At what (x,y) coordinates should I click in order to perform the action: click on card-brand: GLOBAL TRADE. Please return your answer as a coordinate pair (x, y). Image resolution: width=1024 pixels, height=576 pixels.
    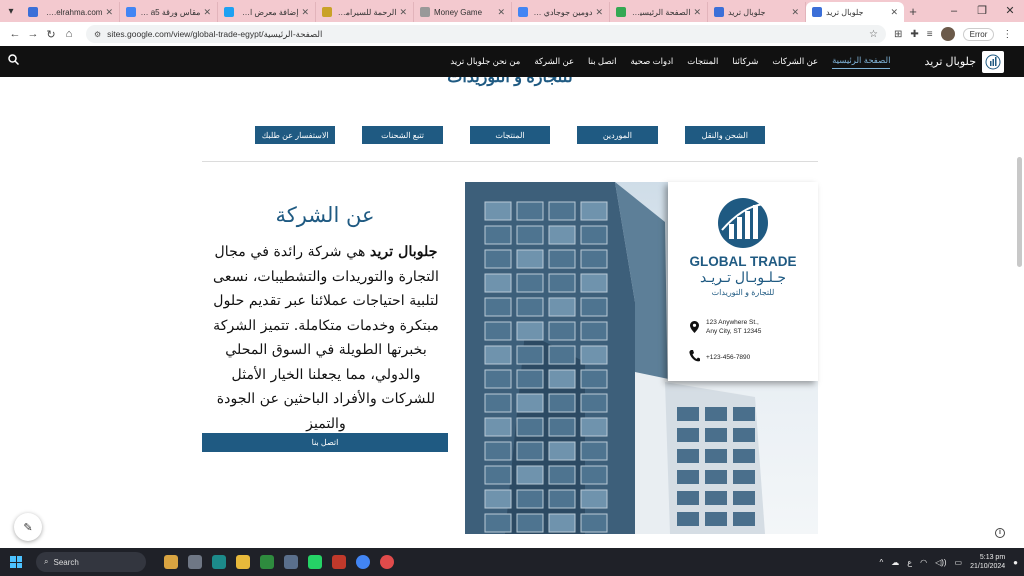
    Looking at the image, I should click on (743, 261).